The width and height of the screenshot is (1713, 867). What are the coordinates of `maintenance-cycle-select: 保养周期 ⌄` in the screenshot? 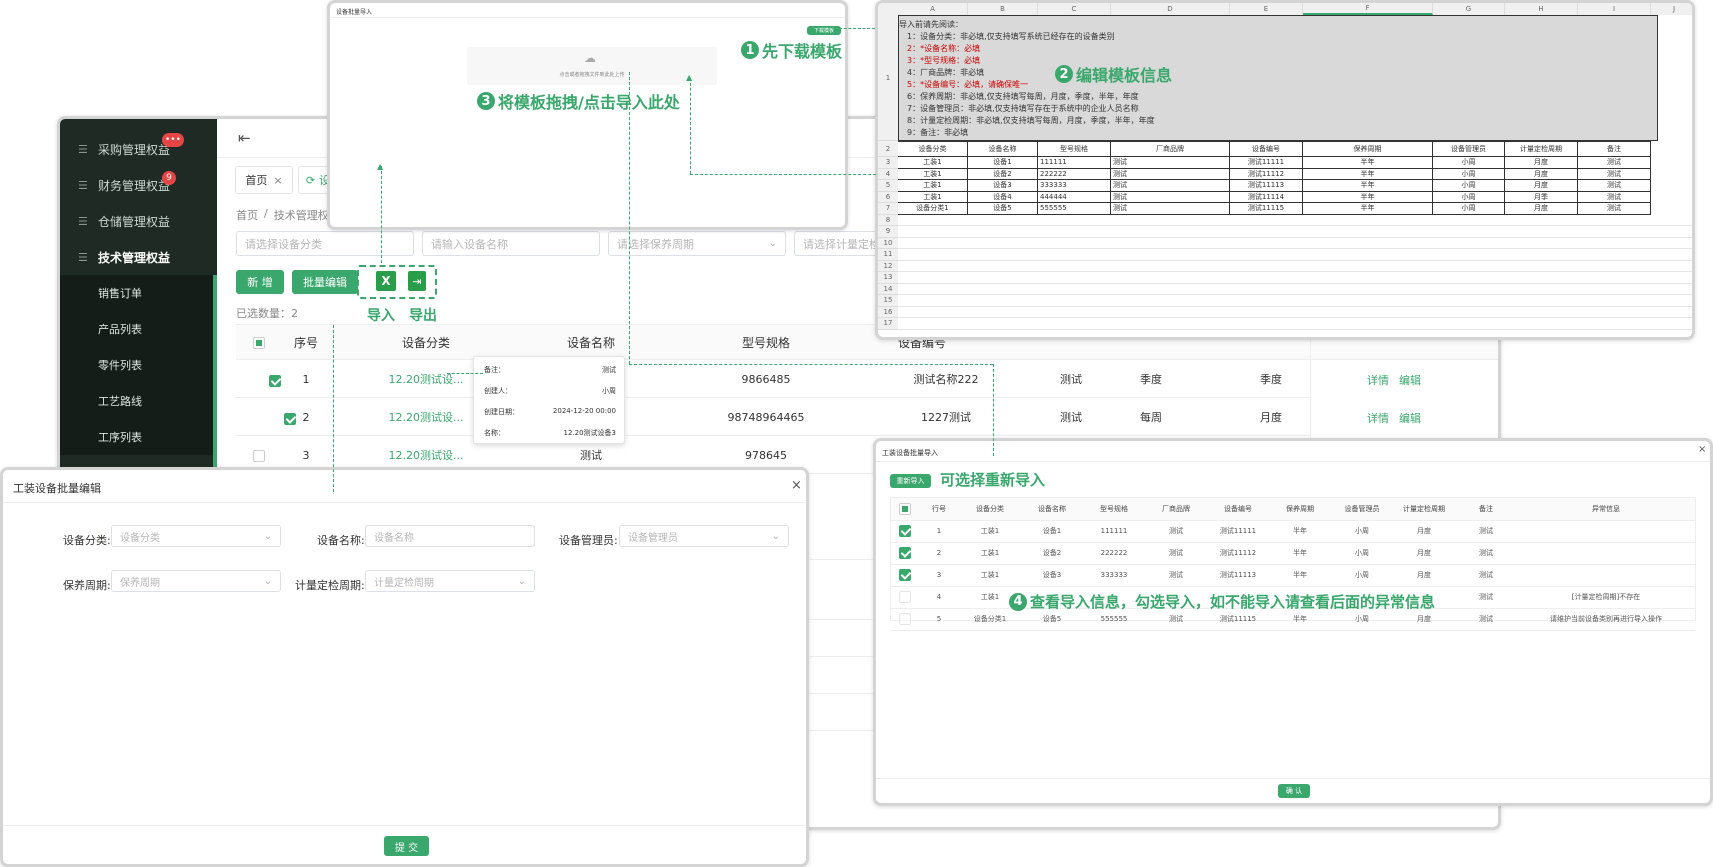 It's located at (196, 581).